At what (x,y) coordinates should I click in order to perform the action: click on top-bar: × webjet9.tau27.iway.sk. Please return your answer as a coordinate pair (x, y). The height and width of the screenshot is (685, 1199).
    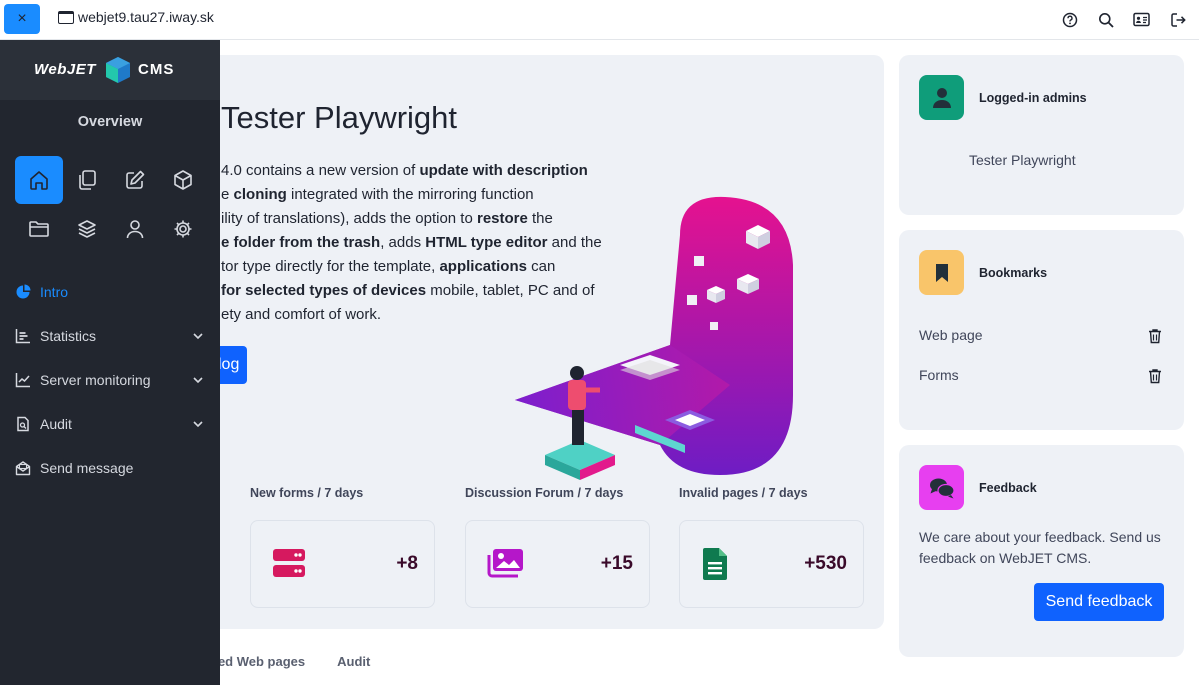
    Looking at the image, I should click on (599, 20).